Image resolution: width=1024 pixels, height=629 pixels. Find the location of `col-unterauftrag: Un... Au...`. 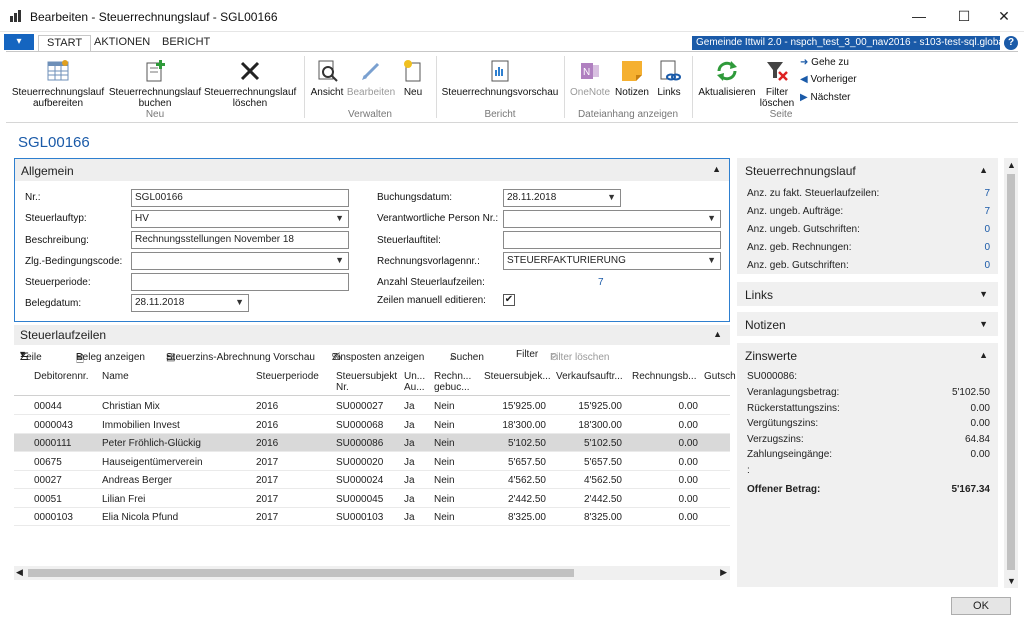

col-unterauftrag: Un... Au... is located at coordinates (417, 382).